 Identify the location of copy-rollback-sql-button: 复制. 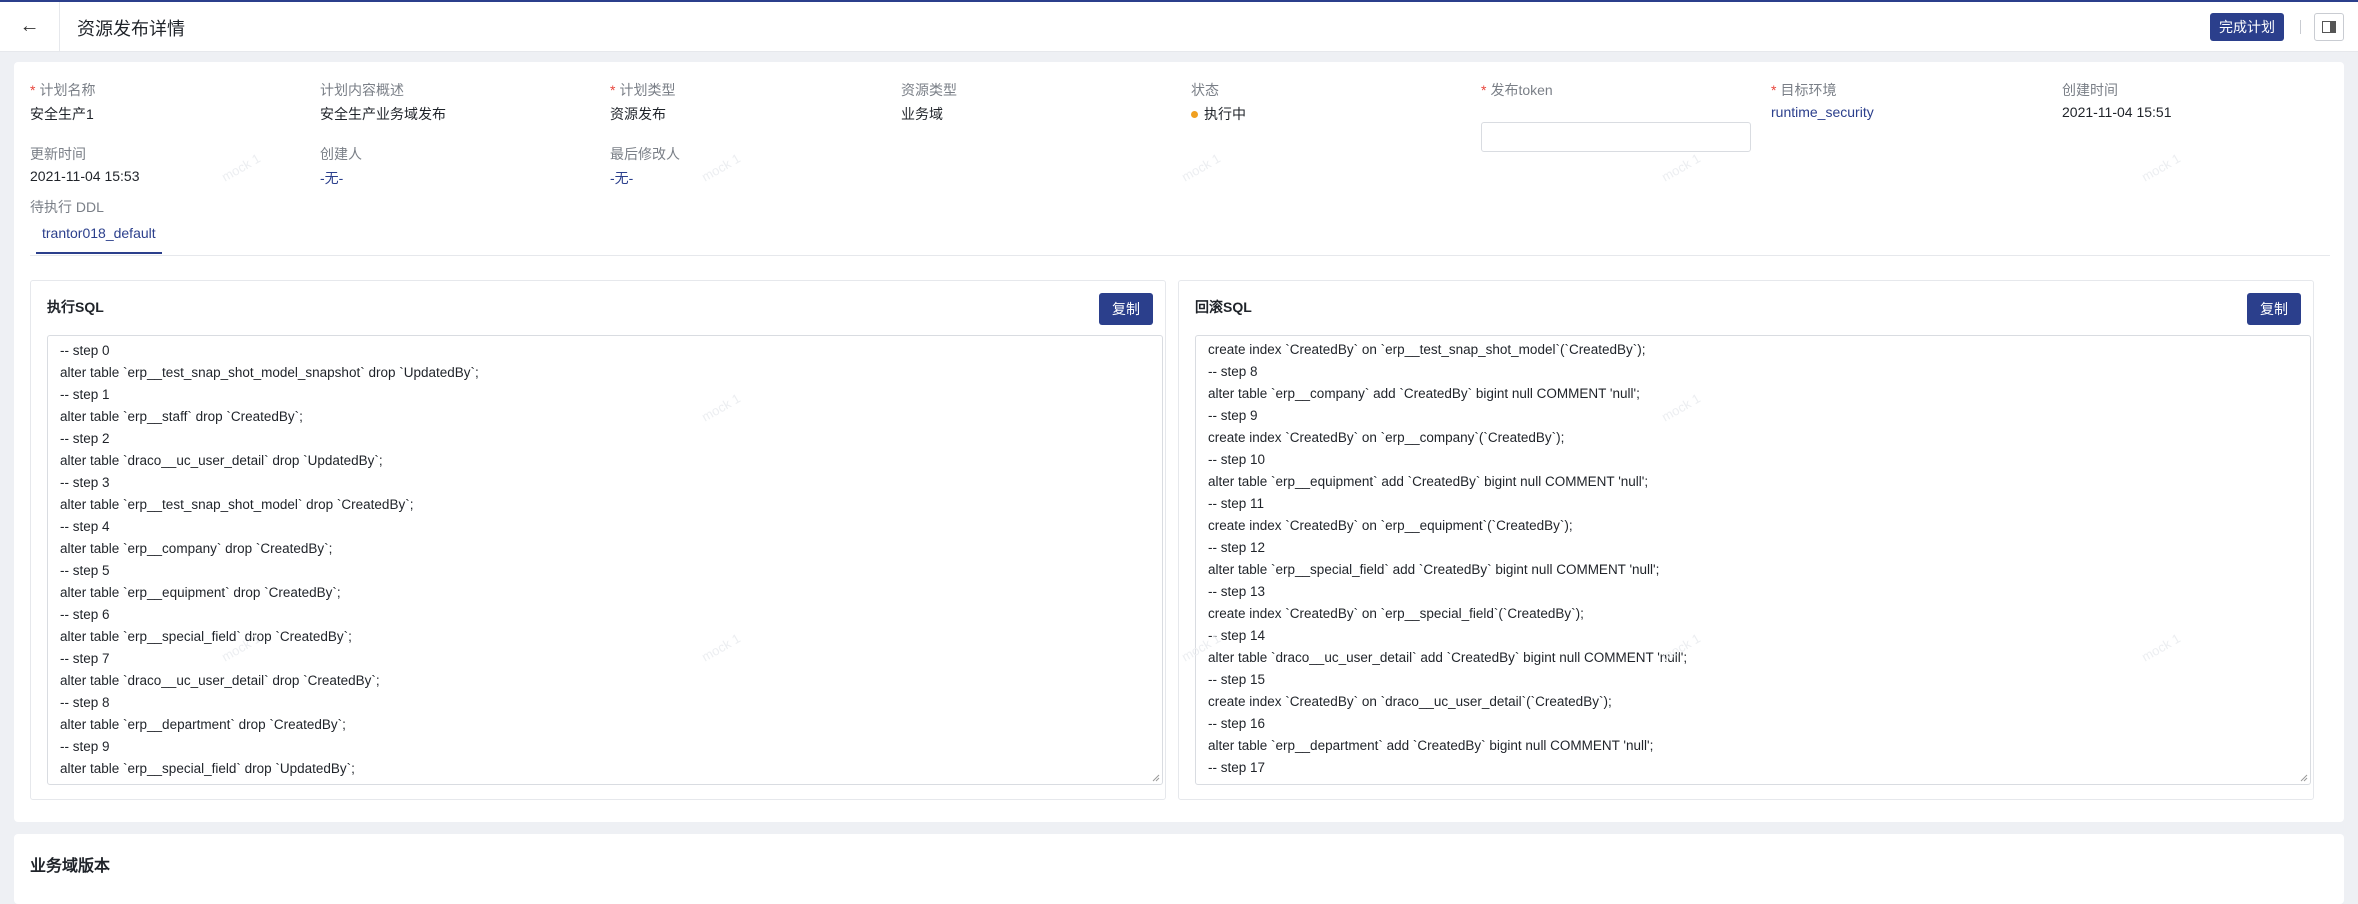
(2274, 309).